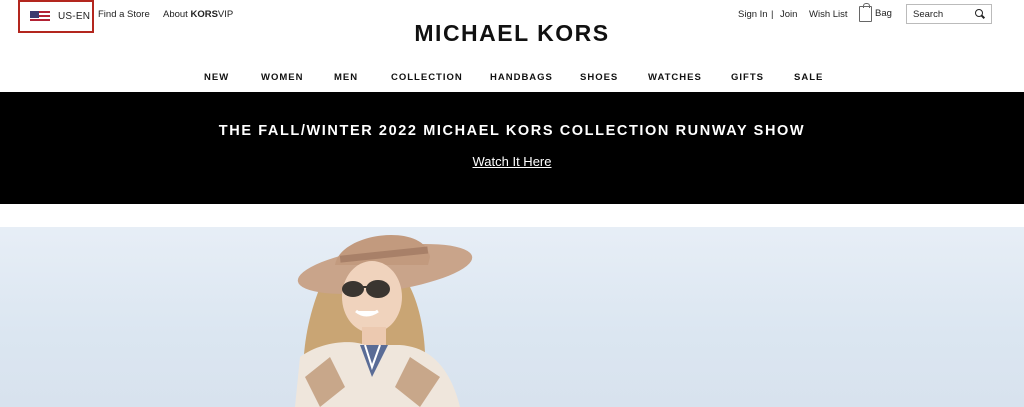  What do you see at coordinates (943, 14) in the screenshot?
I see `search-input` at bounding box center [943, 14].